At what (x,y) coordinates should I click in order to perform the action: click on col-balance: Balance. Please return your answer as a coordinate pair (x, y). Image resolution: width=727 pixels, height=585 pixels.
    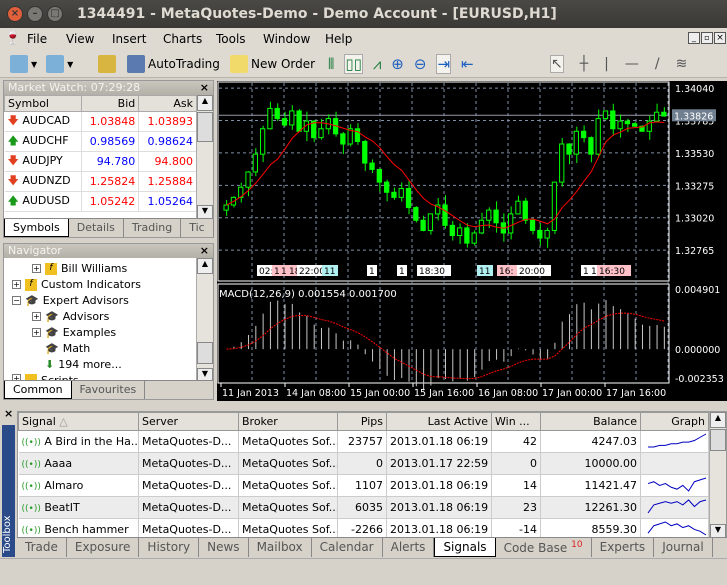
    Looking at the image, I should click on (590, 421).